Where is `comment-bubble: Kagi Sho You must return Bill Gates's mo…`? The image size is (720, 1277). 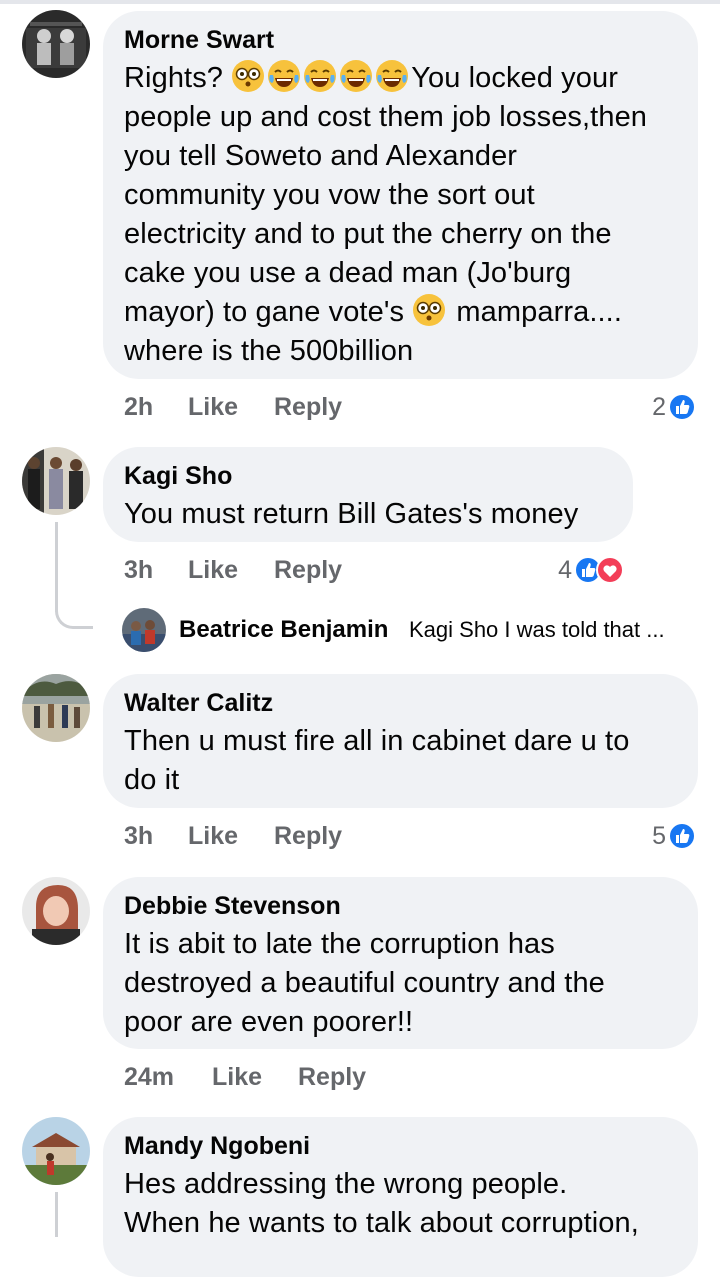
comment-bubble: Kagi Sho You must return Bill Gates's mo… is located at coordinates (368, 494).